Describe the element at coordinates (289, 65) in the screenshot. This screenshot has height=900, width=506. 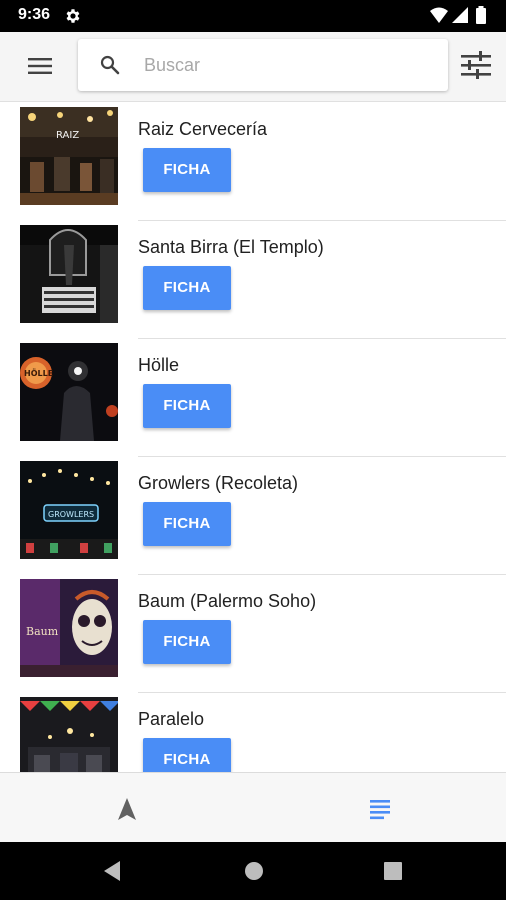
I see `search-input` at that location.